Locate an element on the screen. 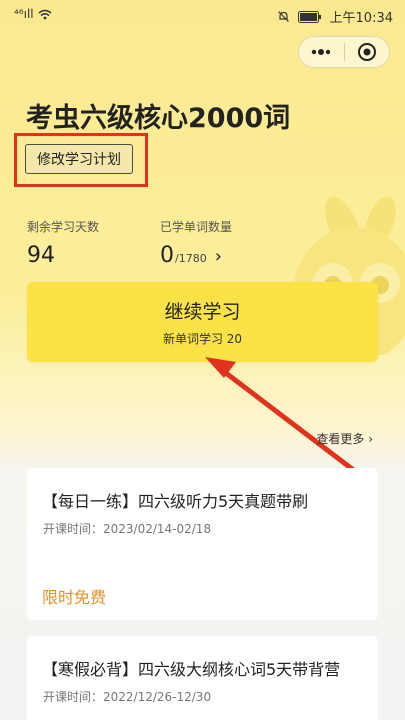 This screenshot has width=405, height=720. close-miniprogram-button is located at coordinates (367, 52).